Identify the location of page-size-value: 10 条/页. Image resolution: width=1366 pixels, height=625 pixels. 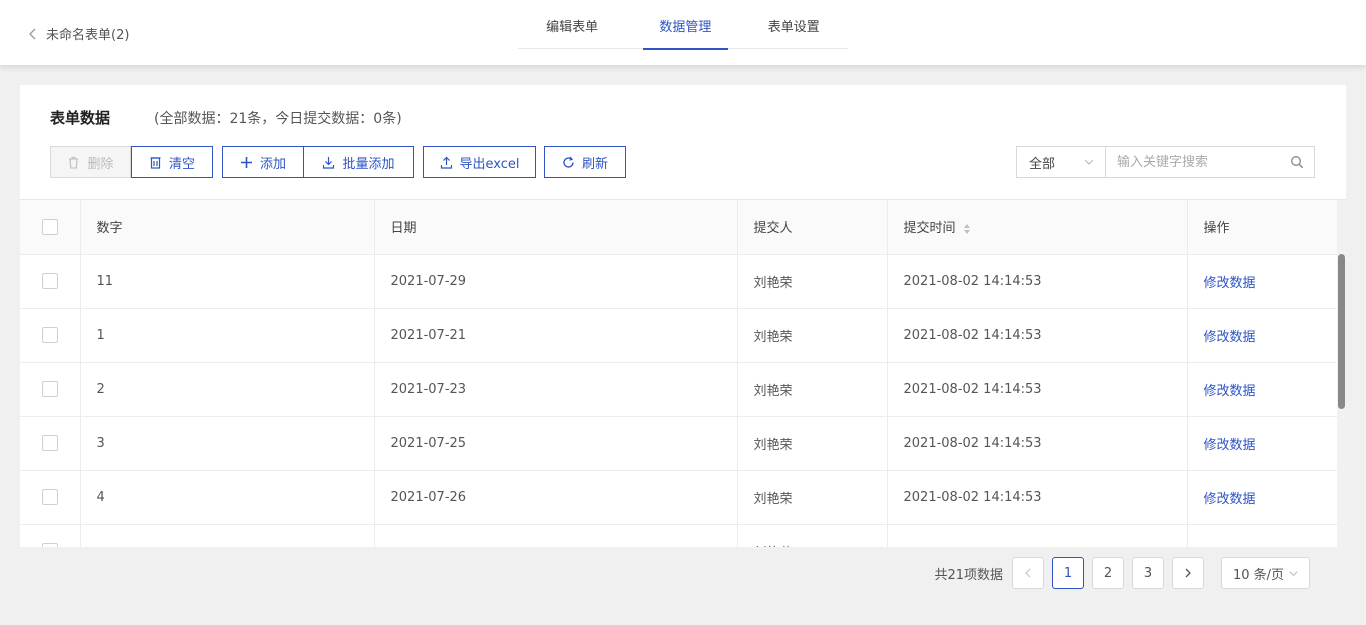
(1259, 575).